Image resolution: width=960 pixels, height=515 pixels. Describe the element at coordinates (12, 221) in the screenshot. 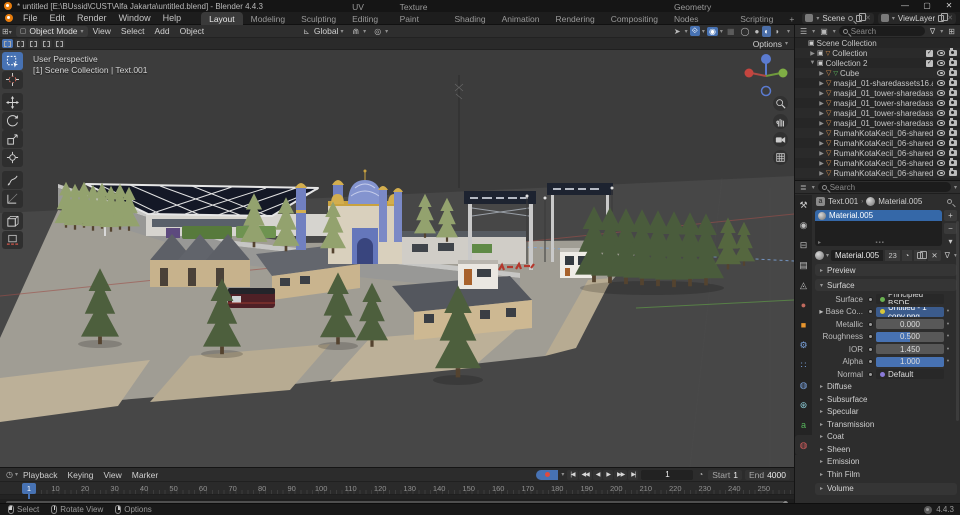

I see `add-cube-tool` at that location.